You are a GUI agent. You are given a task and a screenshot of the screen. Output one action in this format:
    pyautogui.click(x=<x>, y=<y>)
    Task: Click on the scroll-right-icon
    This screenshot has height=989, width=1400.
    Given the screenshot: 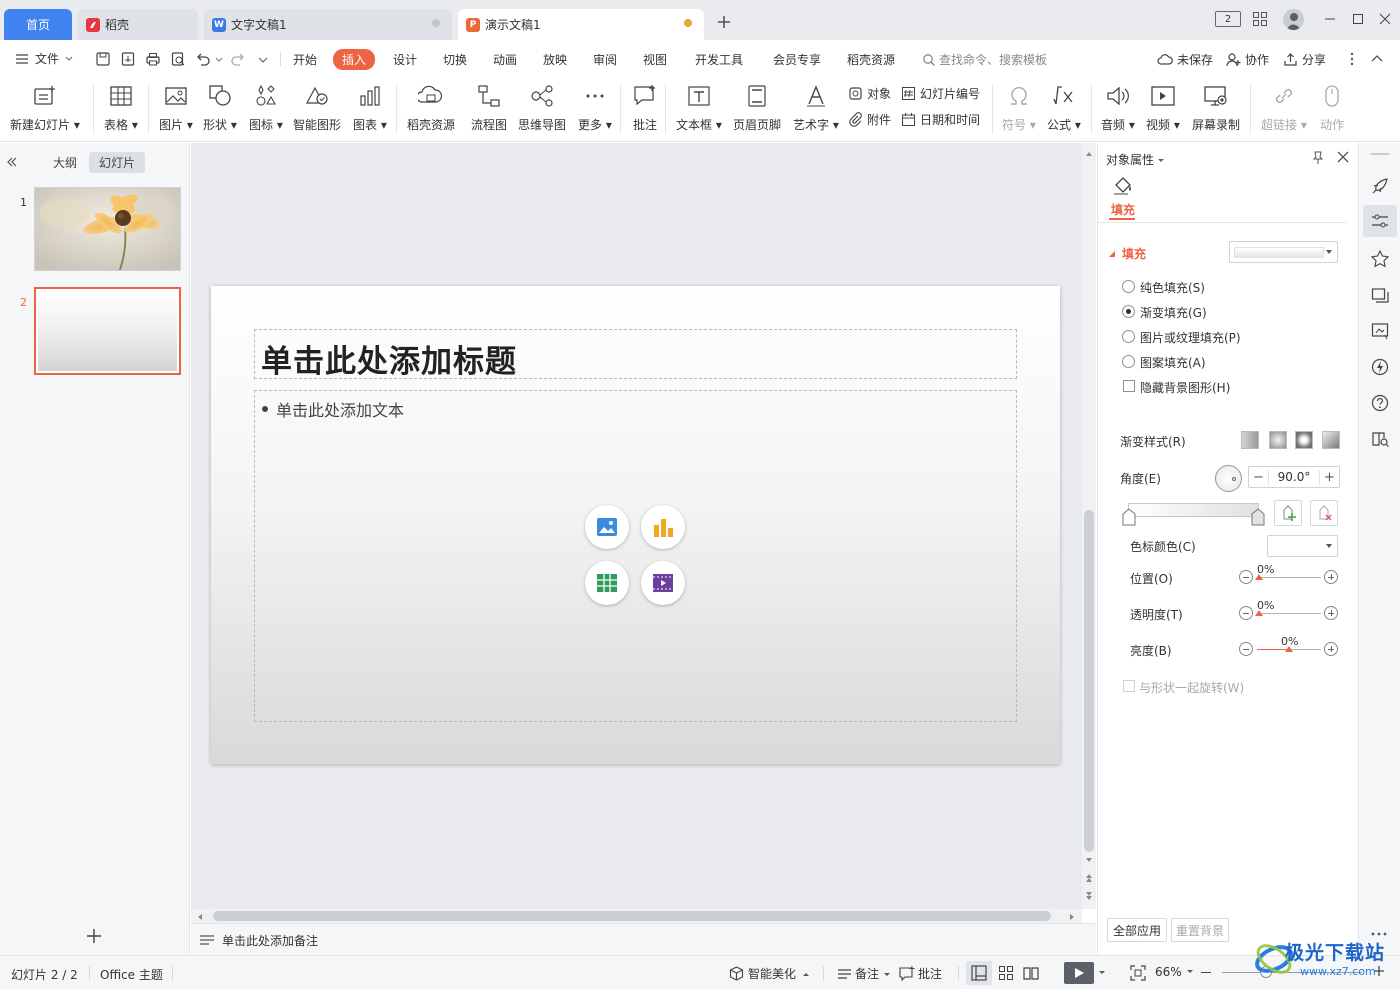 What is the action you would take?
    pyautogui.click(x=1072, y=917)
    